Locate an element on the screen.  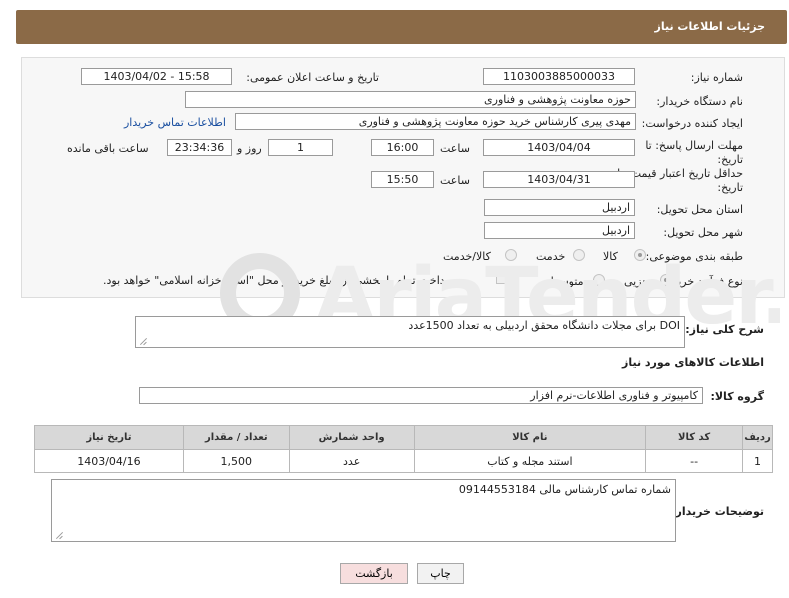
cell-goods-name: استند مجله و کتاب is located at coordinates (530, 461).